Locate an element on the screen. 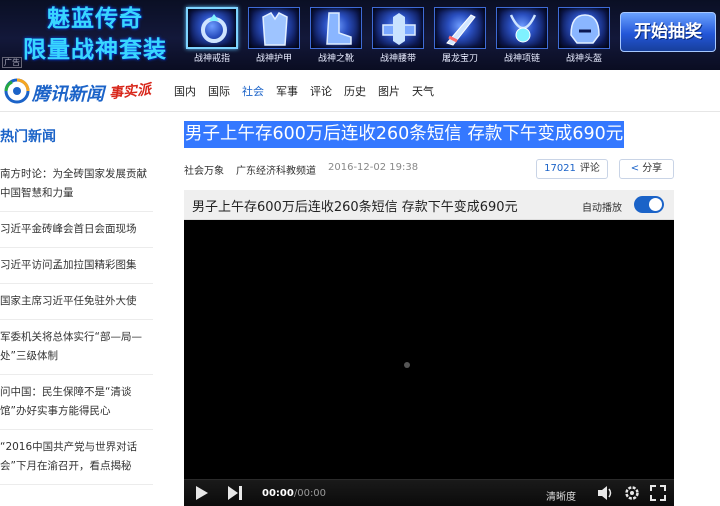  list-item: 国家主席习近平任免驻外大使 is located at coordinates (76, 302).